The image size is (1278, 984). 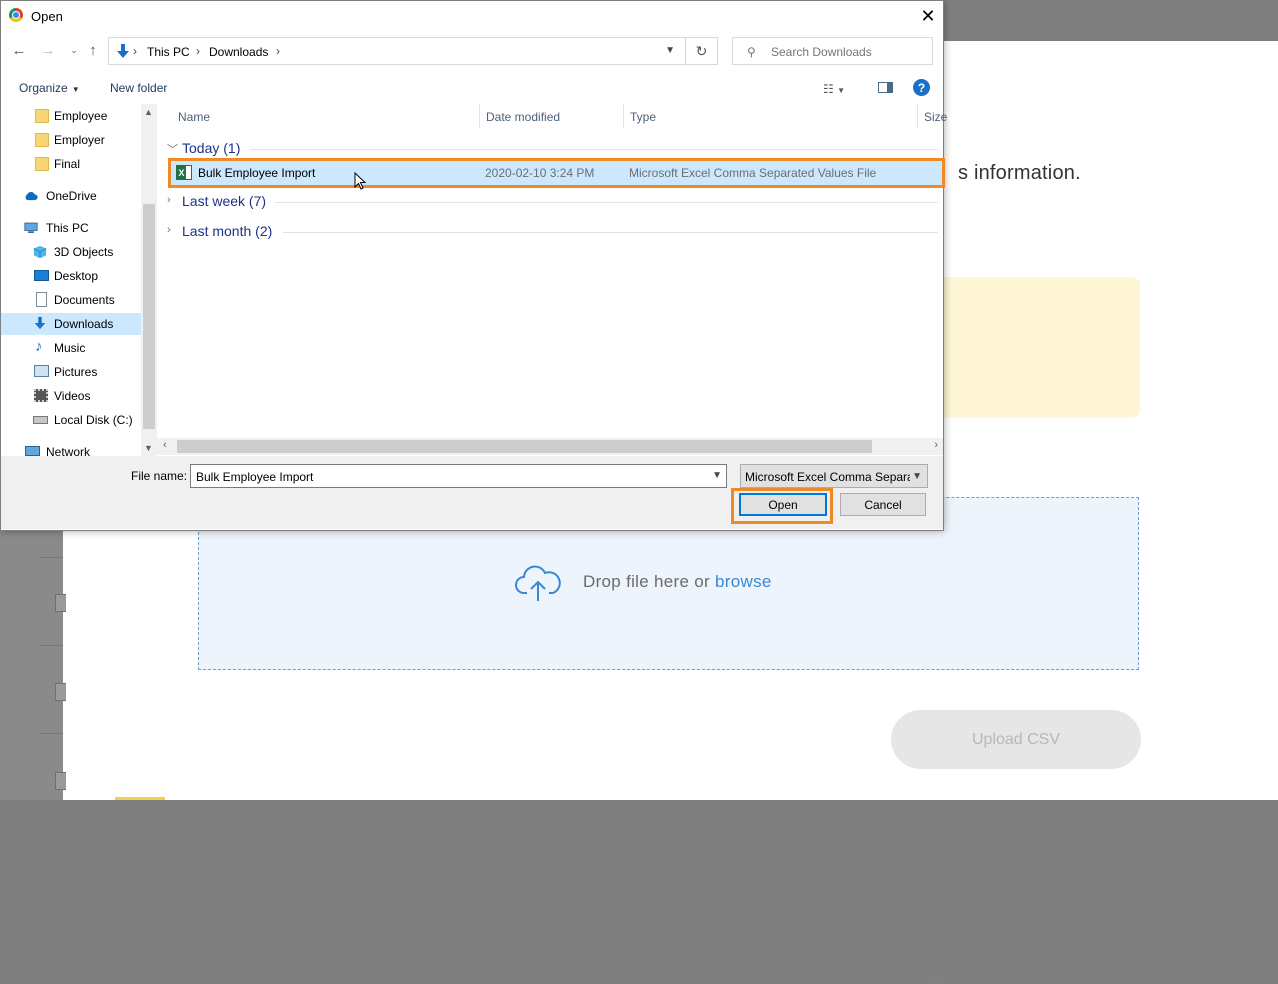 What do you see at coordinates (165, 445) in the screenshot?
I see `scroll-left-icon: ‹` at bounding box center [165, 445].